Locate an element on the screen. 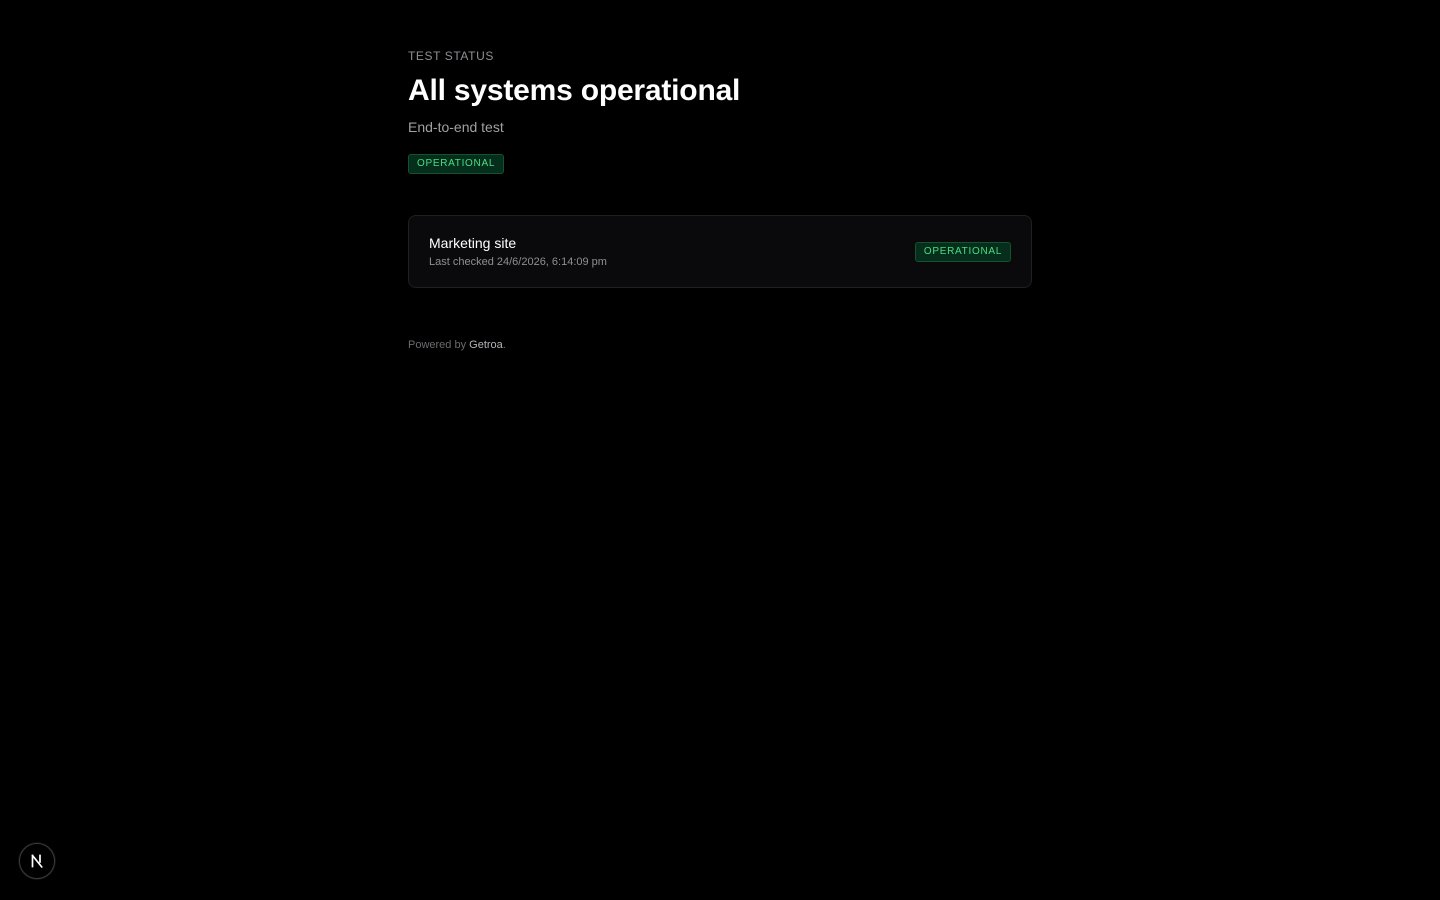 The image size is (1440, 900). component-name: Marketing site is located at coordinates (473, 243).